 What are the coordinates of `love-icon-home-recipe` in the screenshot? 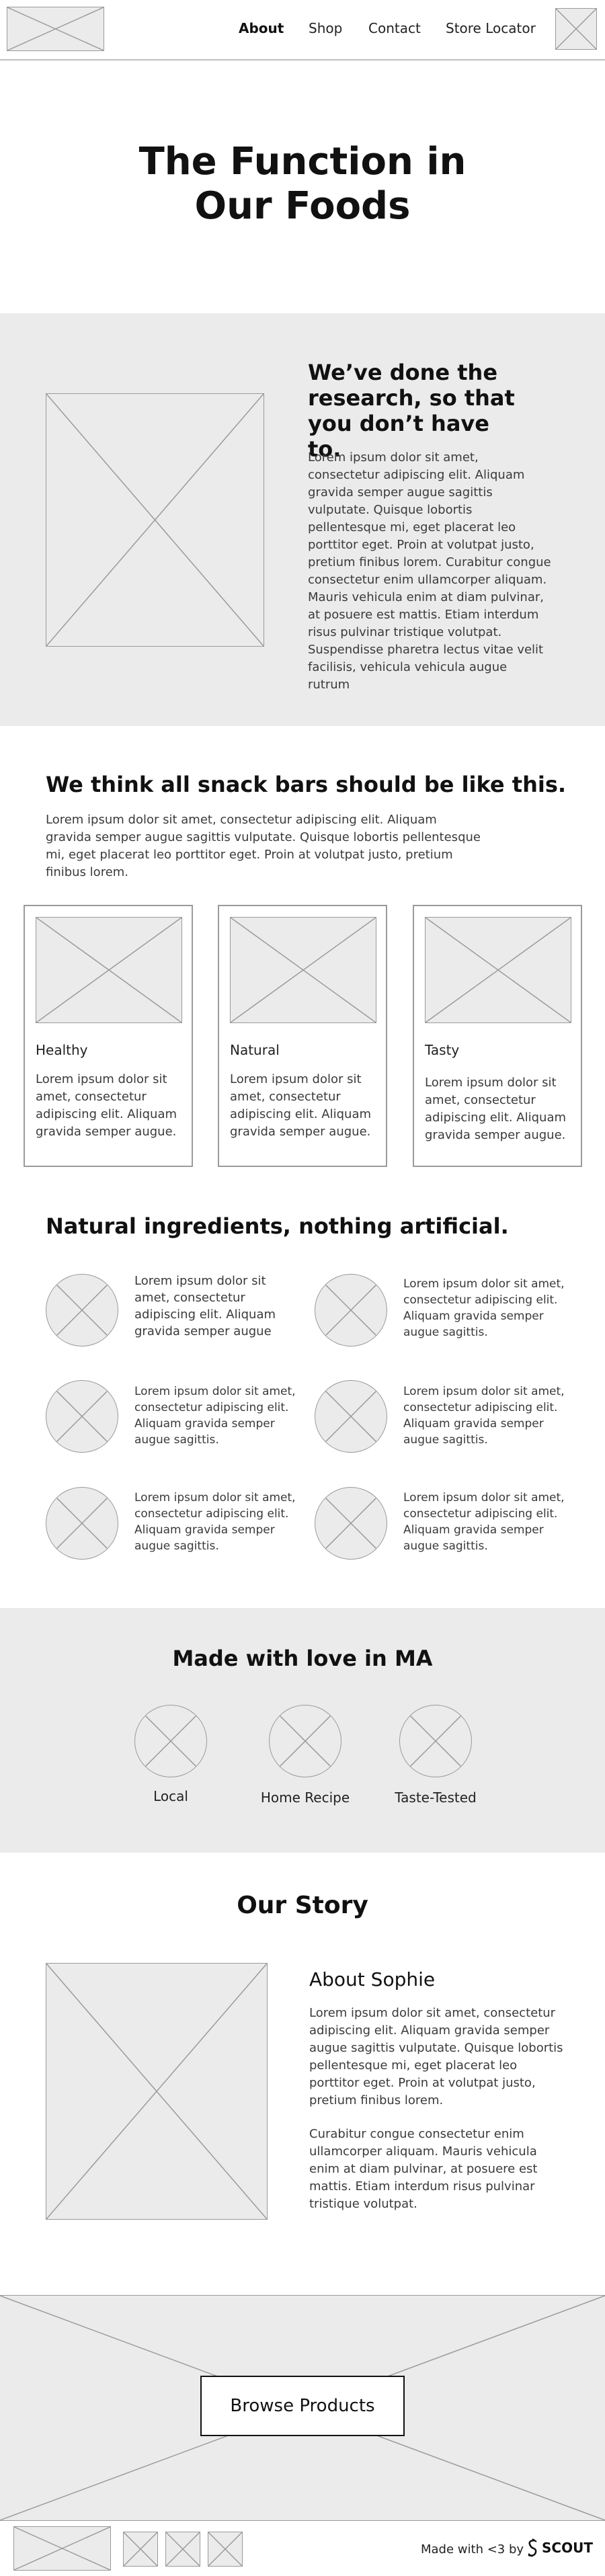 It's located at (305, 1741).